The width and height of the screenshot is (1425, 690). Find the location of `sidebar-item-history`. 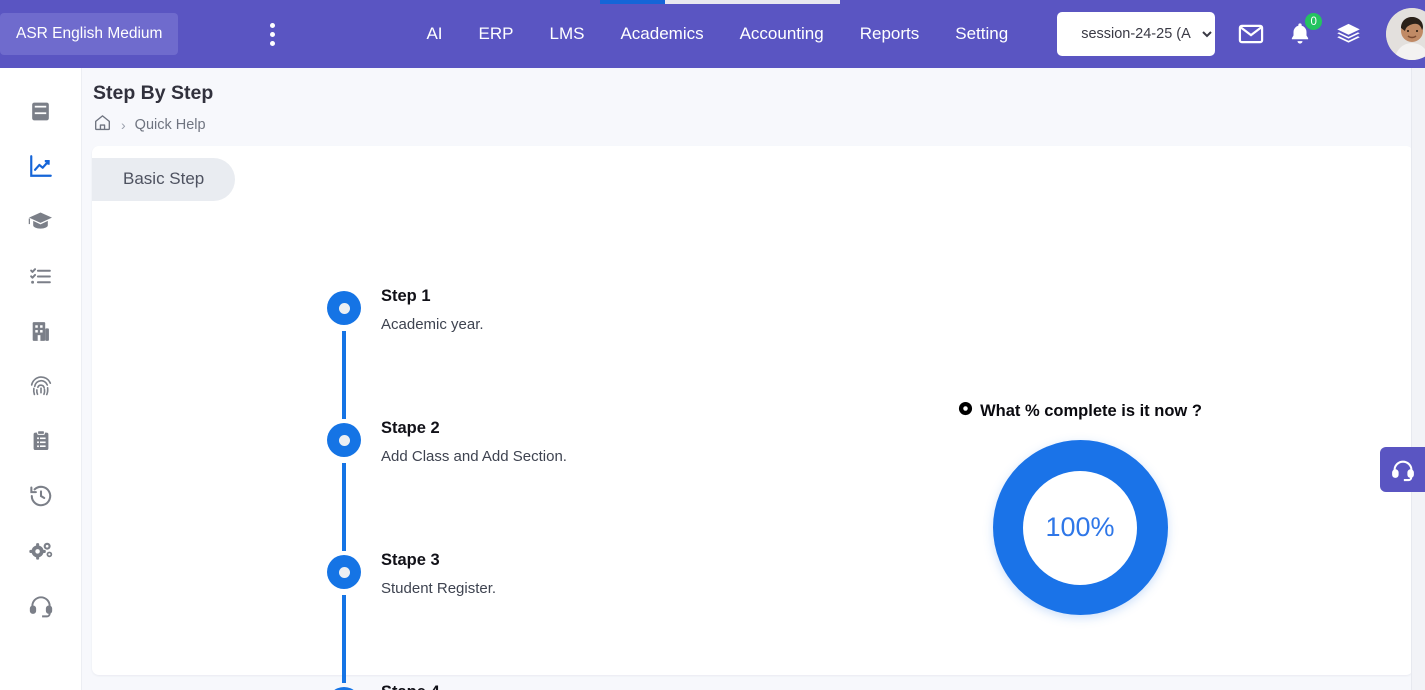

sidebar-item-history is located at coordinates (41, 496).